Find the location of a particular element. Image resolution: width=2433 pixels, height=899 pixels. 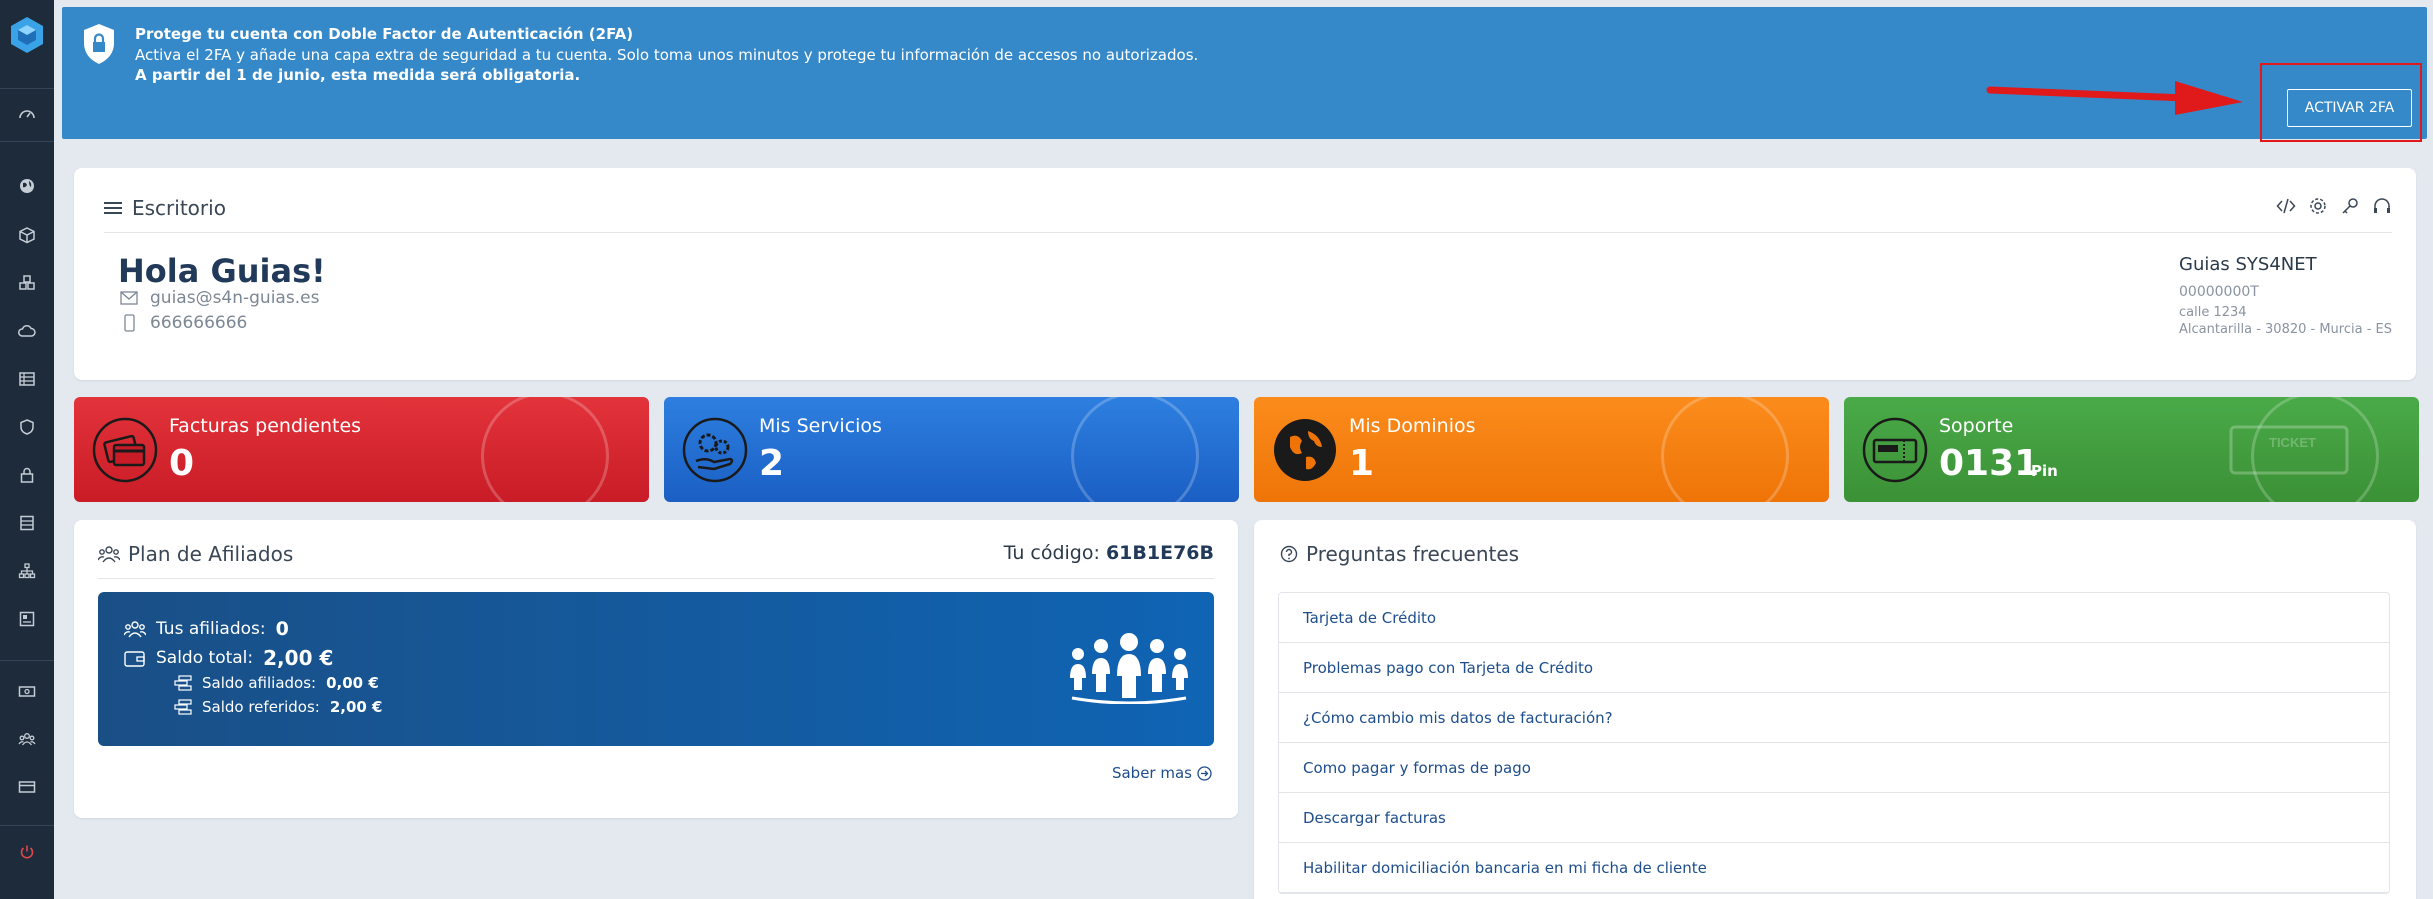

credit-card-icon is located at coordinates (27, 787).